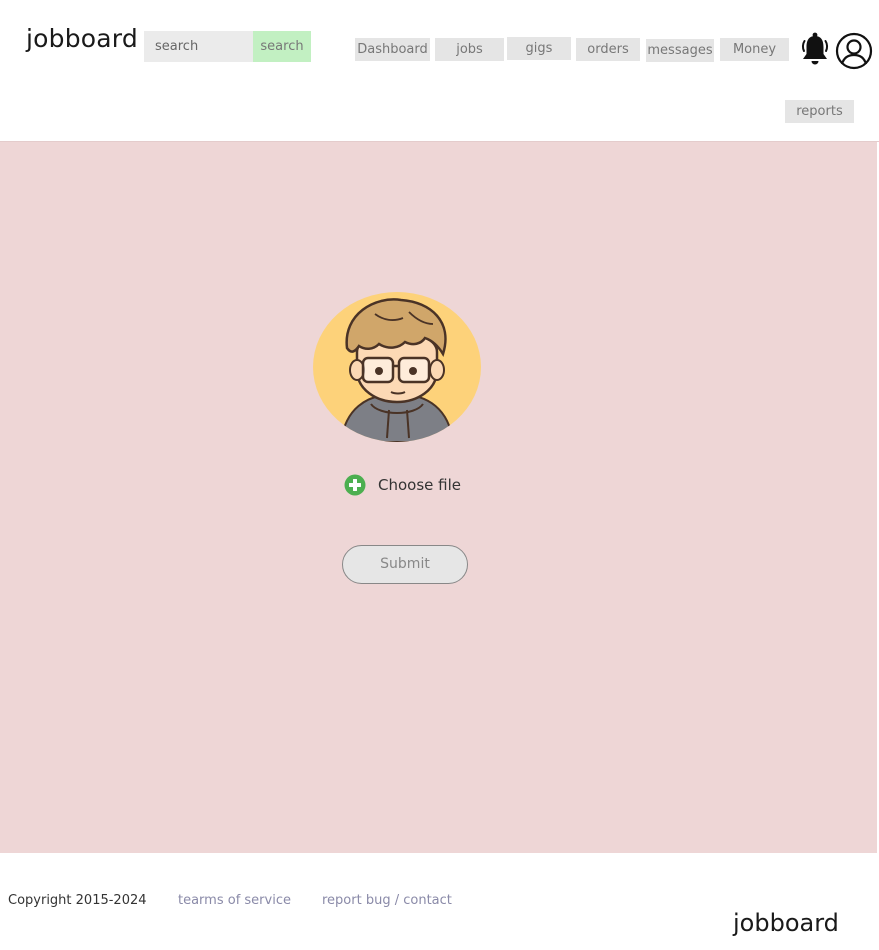  What do you see at coordinates (539, 48) in the screenshot?
I see `nav-gigs: gigs` at bounding box center [539, 48].